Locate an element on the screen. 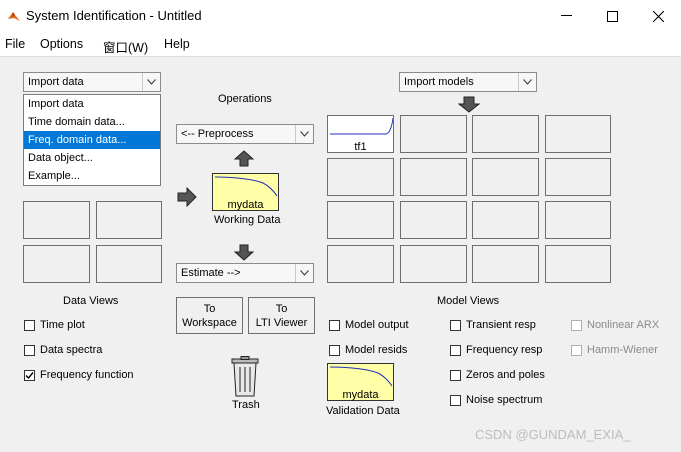  transient-resp-checkbox: Transient resp is located at coordinates (493, 325).